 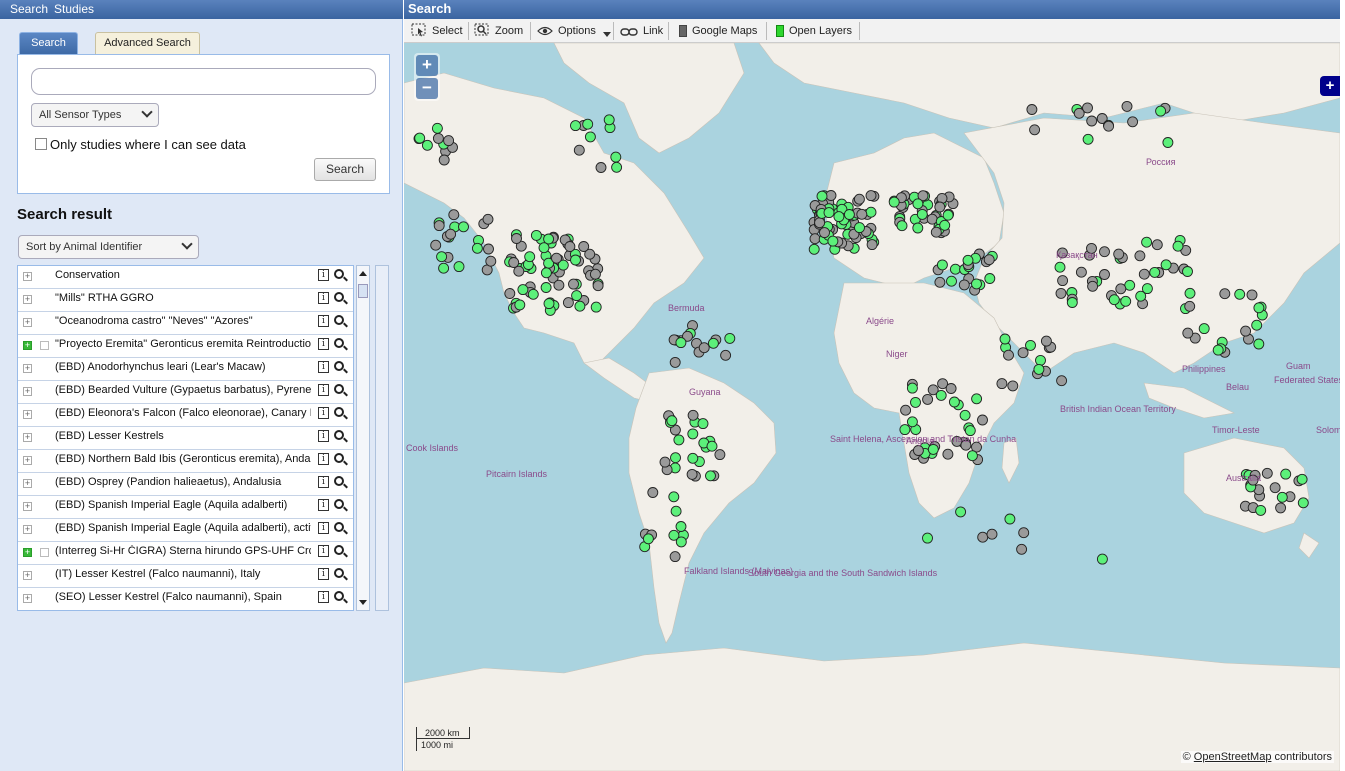 What do you see at coordinates (74, 9) in the screenshot?
I see `nav-studies: Studies` at bounding box center [74, 9].